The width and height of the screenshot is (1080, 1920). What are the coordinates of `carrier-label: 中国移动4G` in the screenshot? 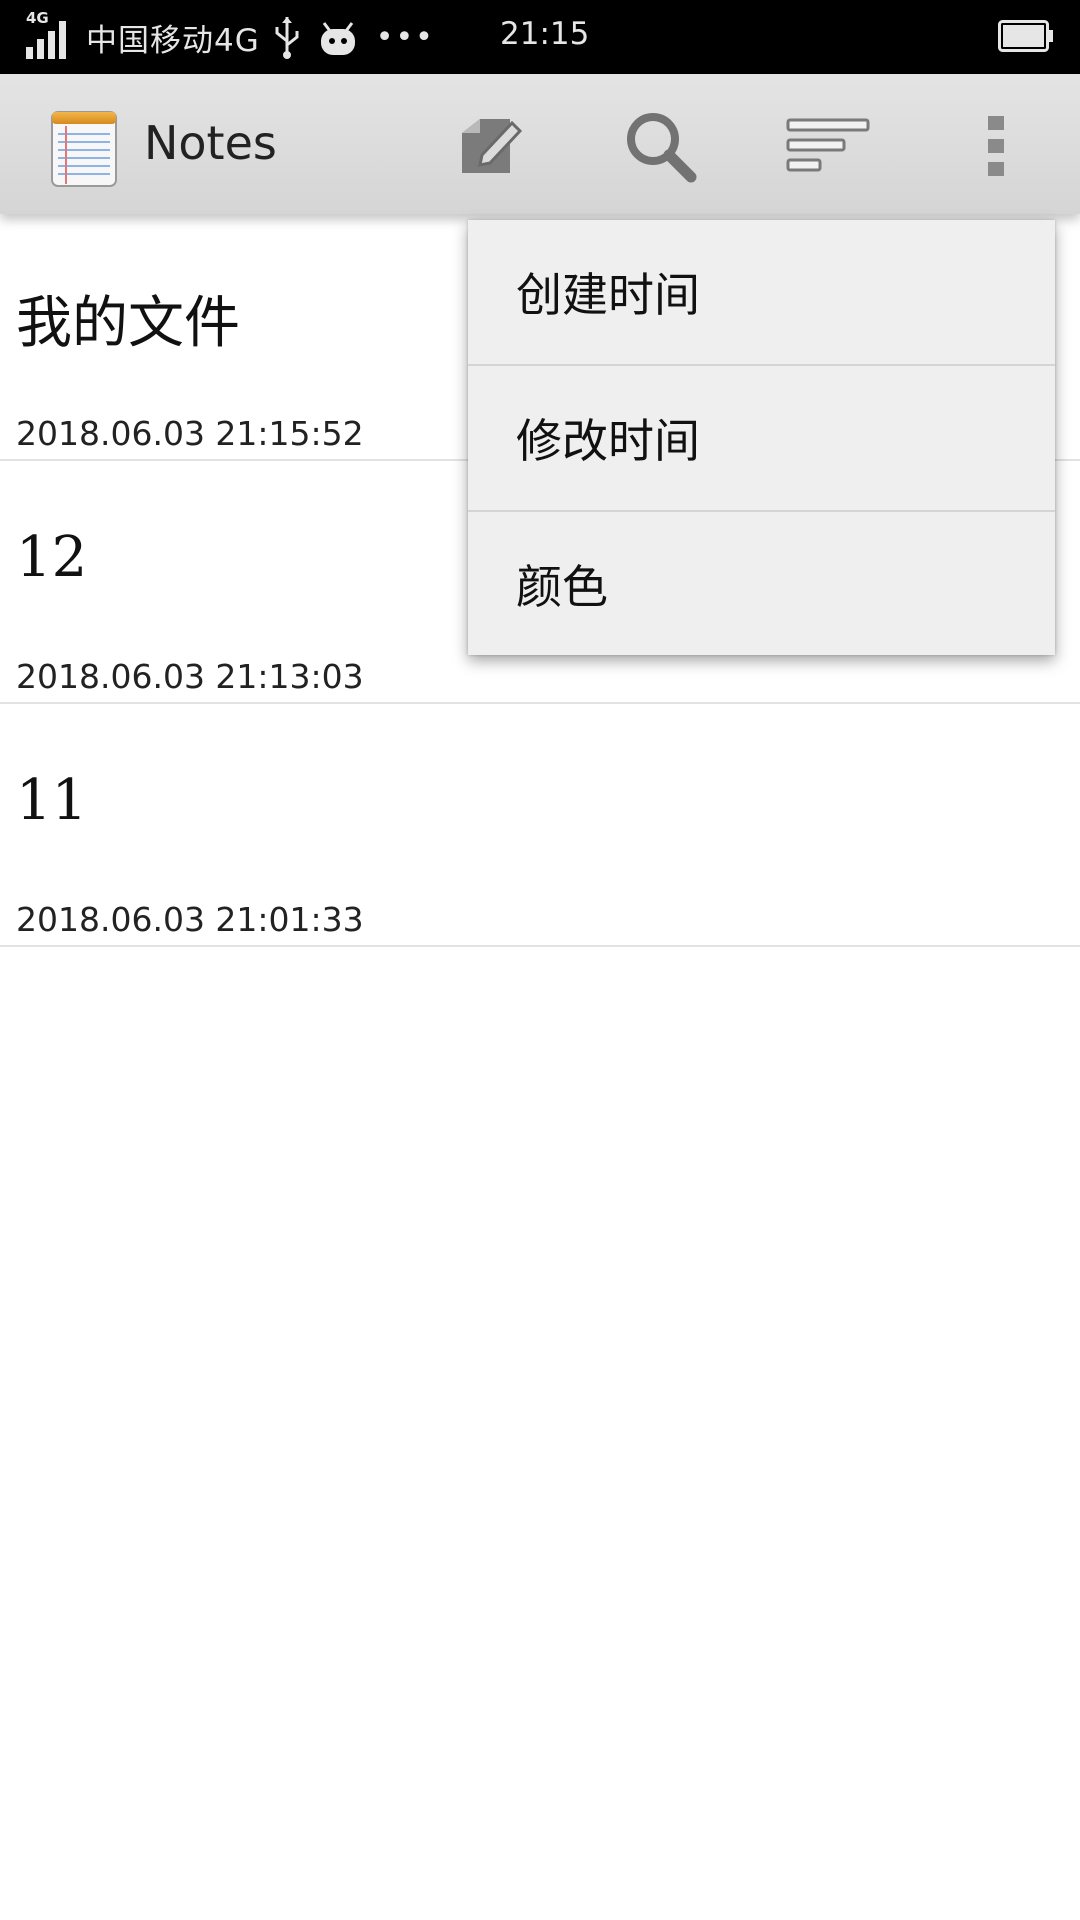 It's located at (173, 40).